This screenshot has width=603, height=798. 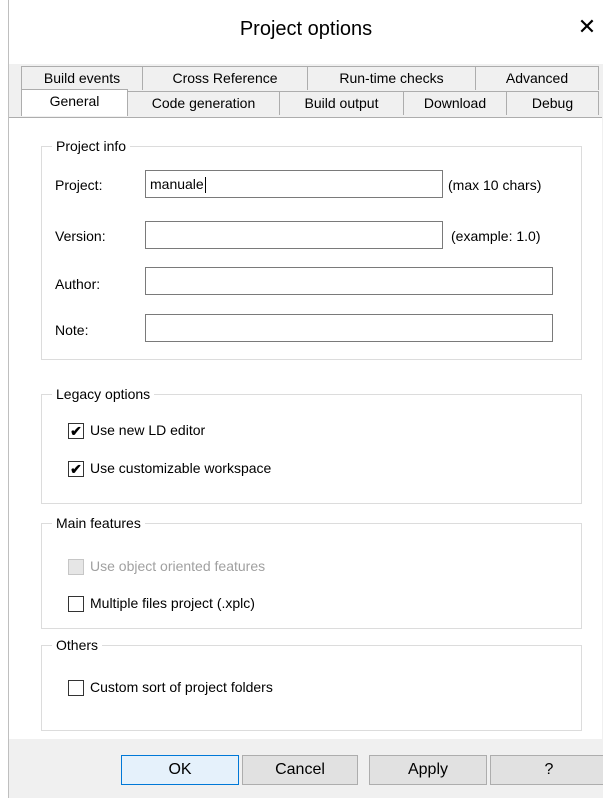 What do you see at coordinates (72, 330) in the screenshot?
I see `note-label: Note:` at bounding box center [72, 330].